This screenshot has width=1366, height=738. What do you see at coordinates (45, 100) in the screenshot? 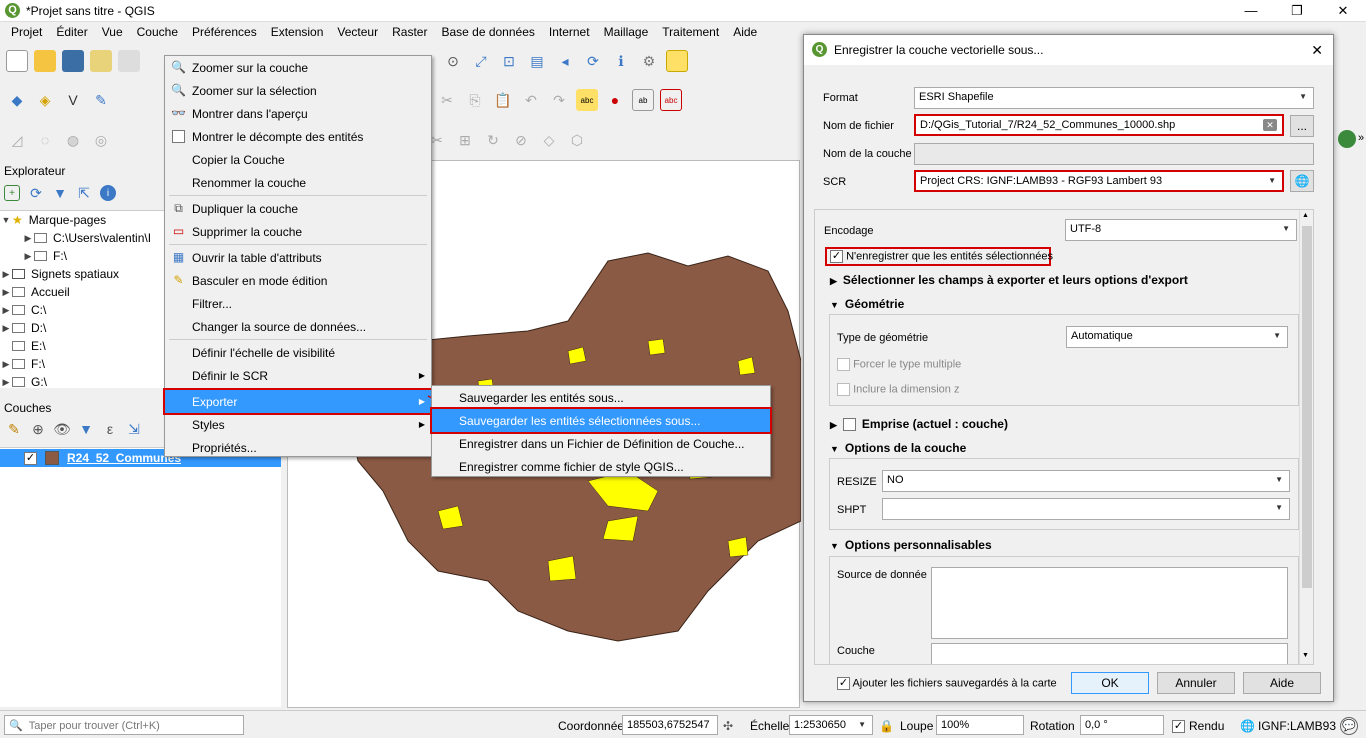
I see `add-vector-layer-icon: ◈` at bounding box center [45, 100].